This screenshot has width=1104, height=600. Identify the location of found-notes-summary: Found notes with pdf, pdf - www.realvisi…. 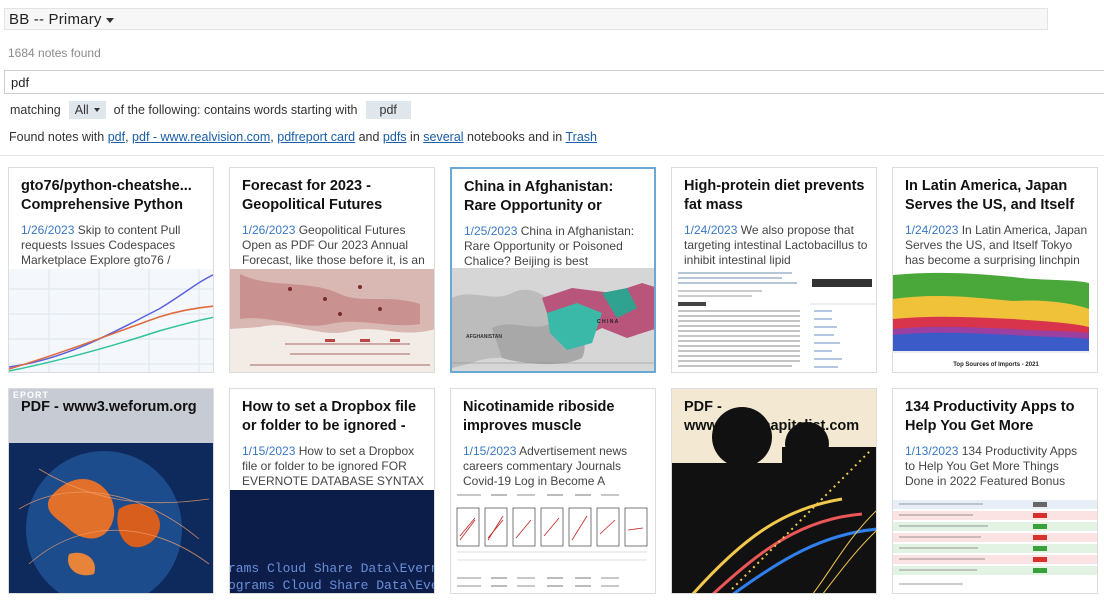
(303, 137).